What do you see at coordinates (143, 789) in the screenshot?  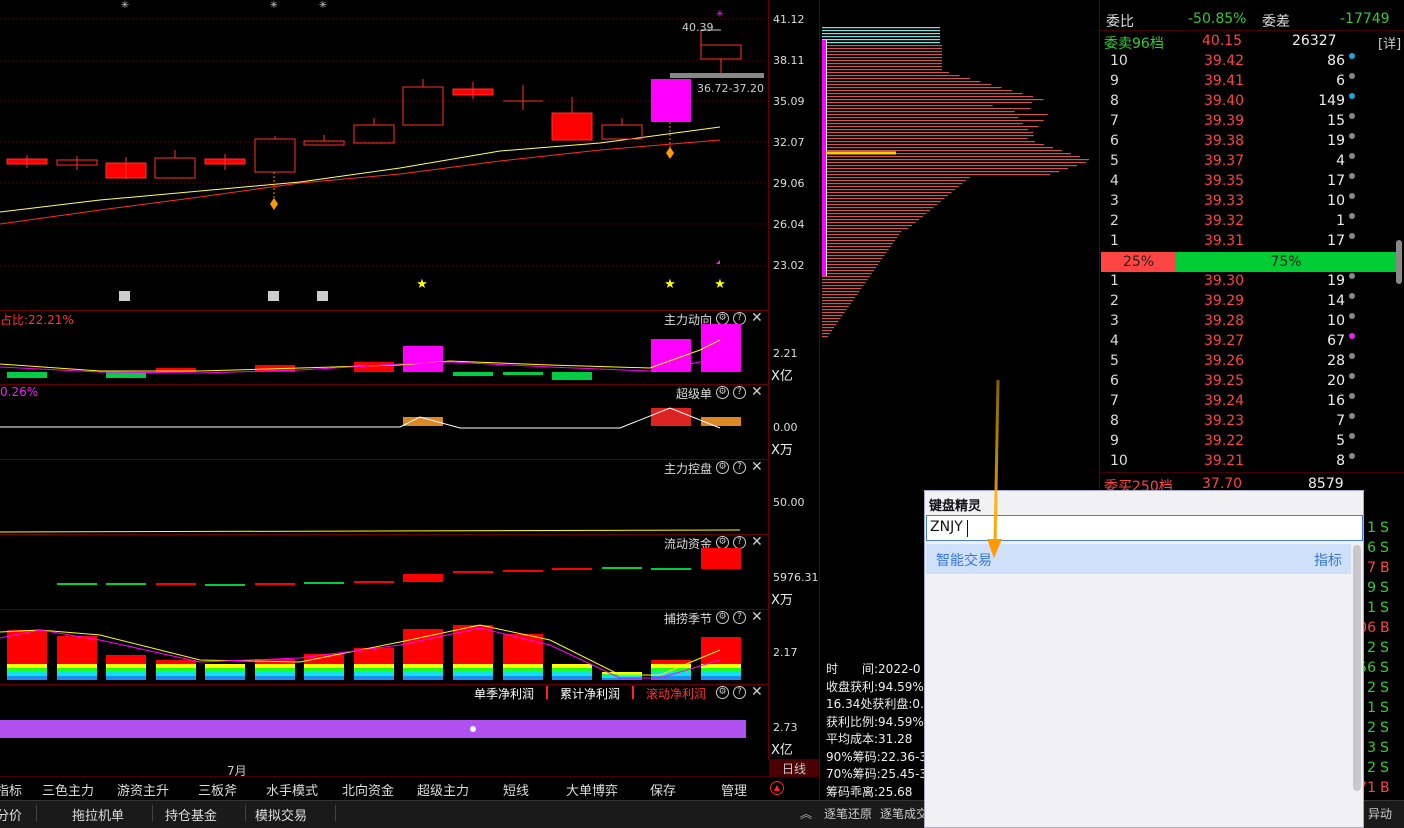 I see `bottom-tab-2: 游资主升` at bounding box center [143, 789].